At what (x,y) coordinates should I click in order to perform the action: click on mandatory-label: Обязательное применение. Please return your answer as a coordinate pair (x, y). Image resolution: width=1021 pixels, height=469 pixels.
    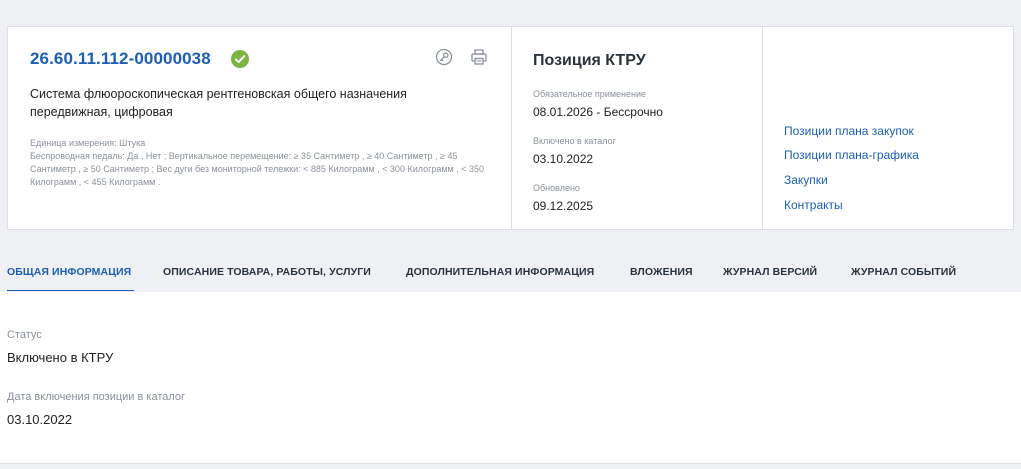
    Looking at the image, I should click on (589, 94).